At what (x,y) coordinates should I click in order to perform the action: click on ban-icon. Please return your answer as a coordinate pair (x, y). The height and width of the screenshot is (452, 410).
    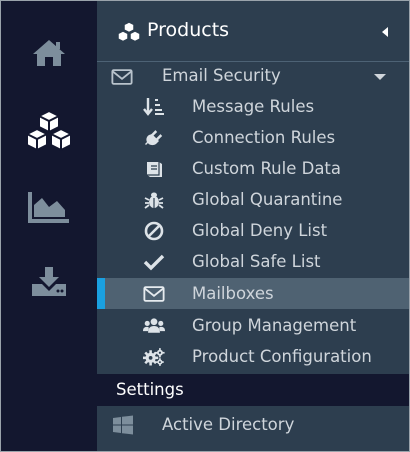
    Looking at the image, I should click on (154, 231).